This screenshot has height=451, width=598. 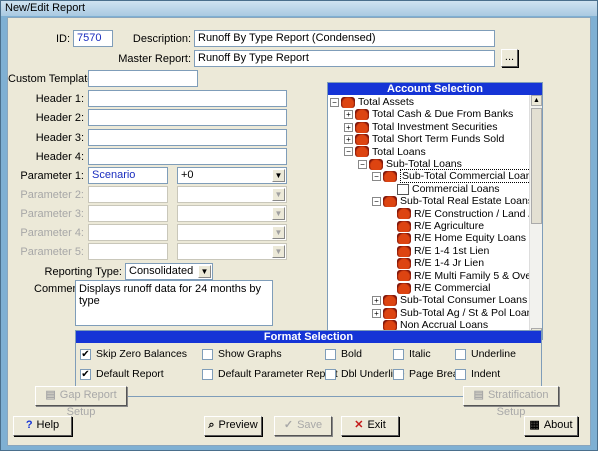 I want to click on help-button: ? Help, so click(x=42, y=426).